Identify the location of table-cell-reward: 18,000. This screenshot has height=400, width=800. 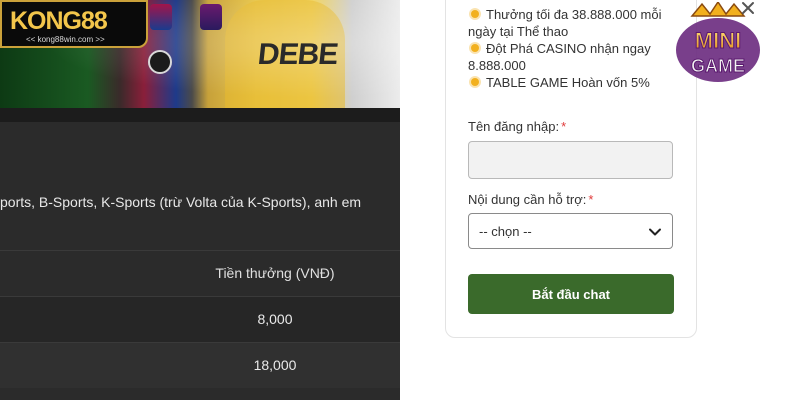
(275, 365).